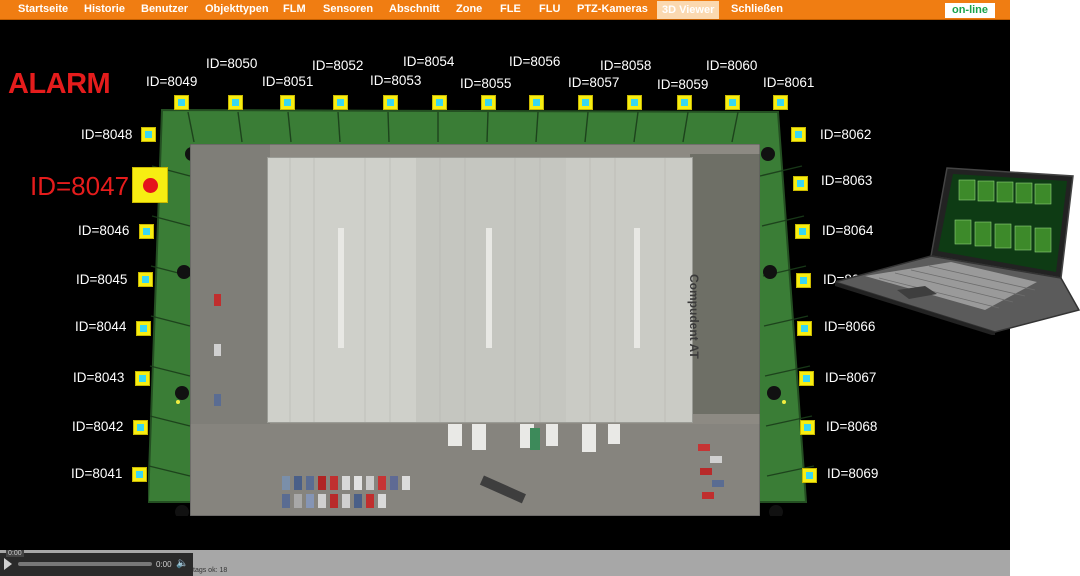 The image size is (1080, 576). I want to click on sensor-label-8049: ID=8049, so click(172, 81).